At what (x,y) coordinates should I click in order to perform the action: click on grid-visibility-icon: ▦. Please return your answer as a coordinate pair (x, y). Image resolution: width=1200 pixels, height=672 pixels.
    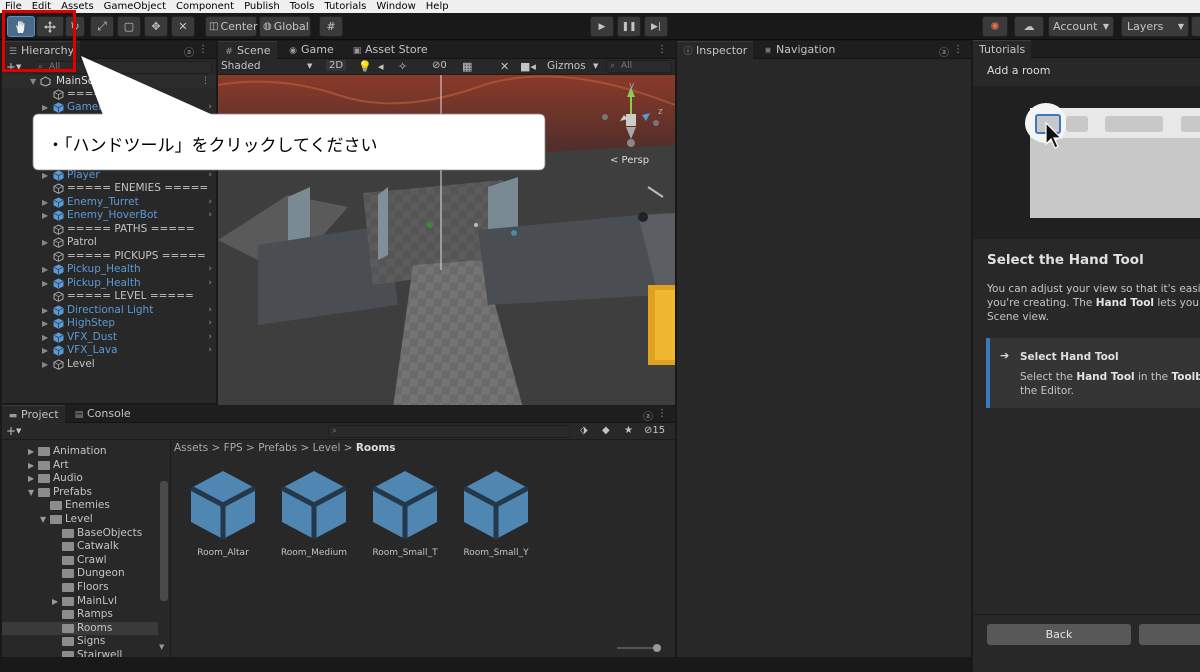
    Looking at the image, I should click on (467, 66).